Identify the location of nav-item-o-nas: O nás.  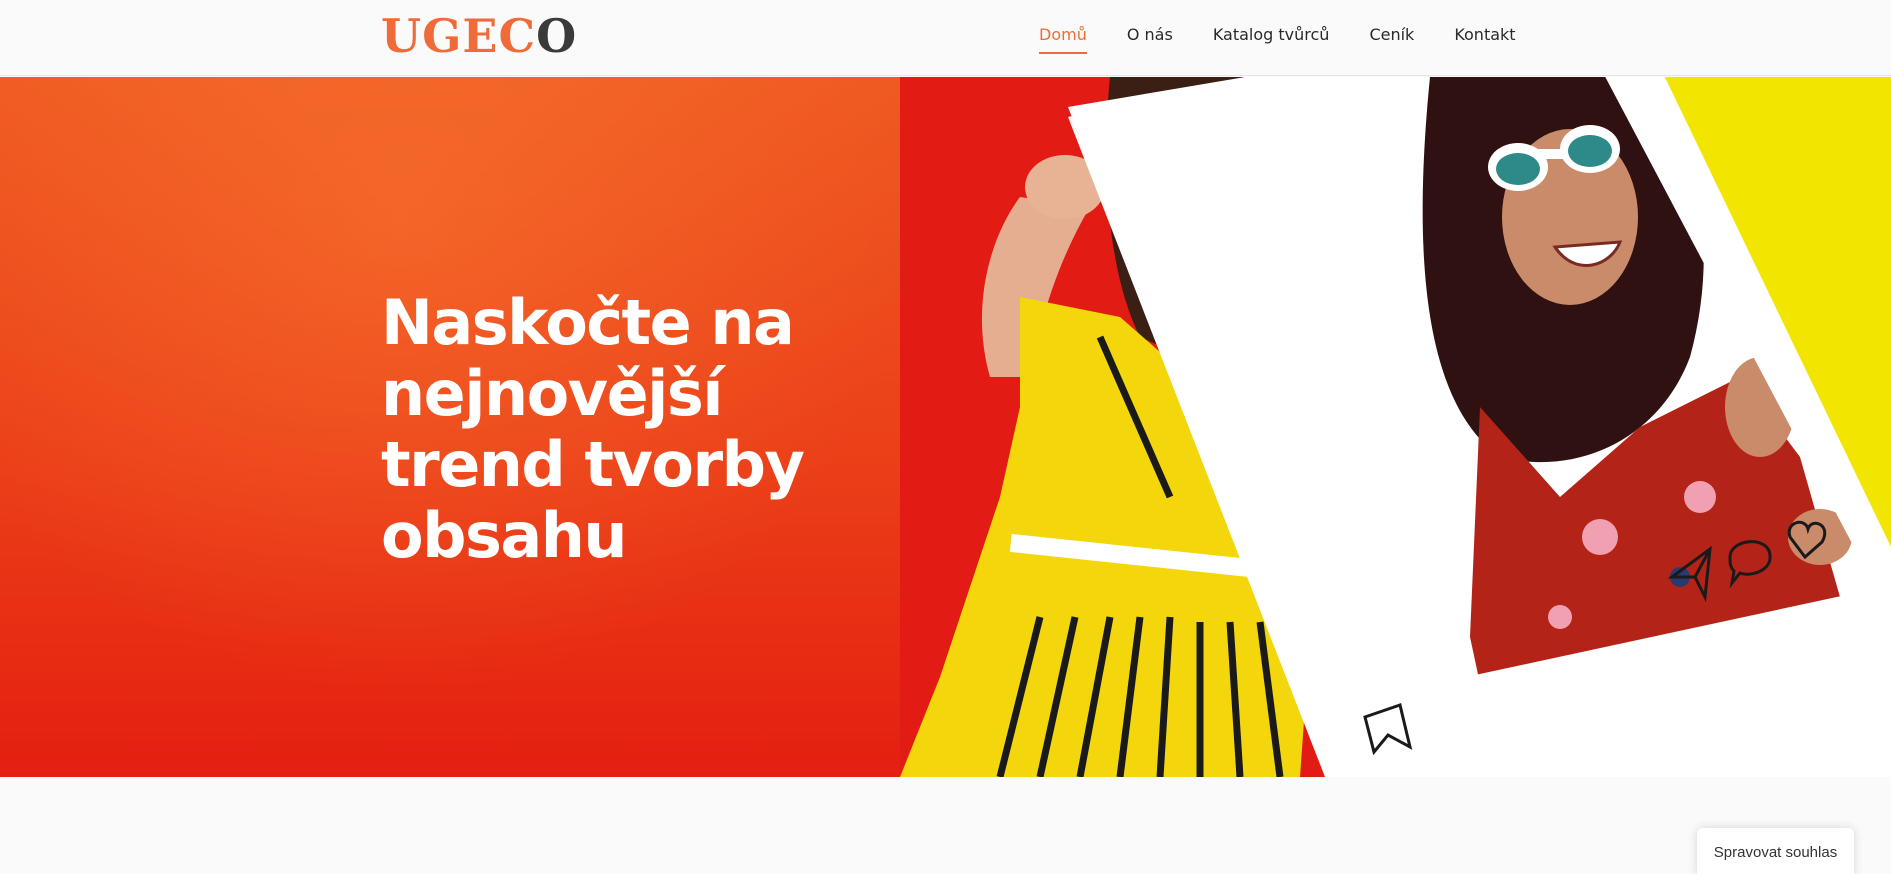
(1150, 39).